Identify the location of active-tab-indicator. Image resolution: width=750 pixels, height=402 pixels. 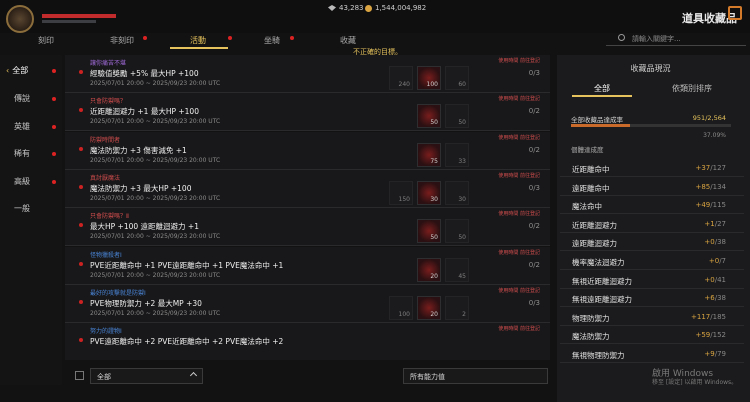
(602, 96).